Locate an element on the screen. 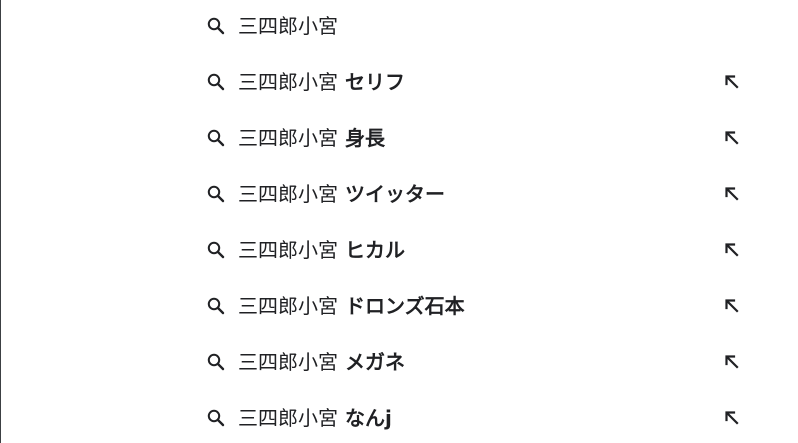 This screenshot has width=798, height=443. suggestion-label: 三四郎小宮 is located at coordinates (497, 26).